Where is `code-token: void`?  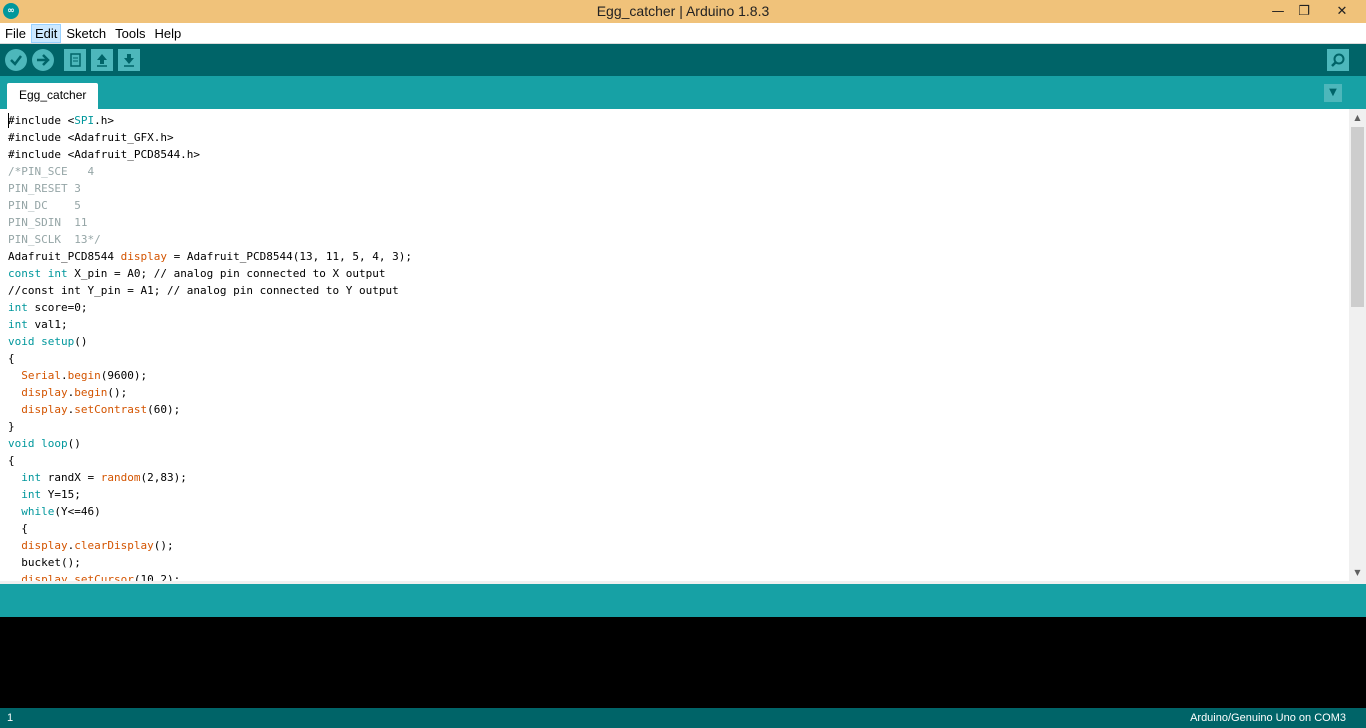 code-token: void is located at coordinates (21, 443).